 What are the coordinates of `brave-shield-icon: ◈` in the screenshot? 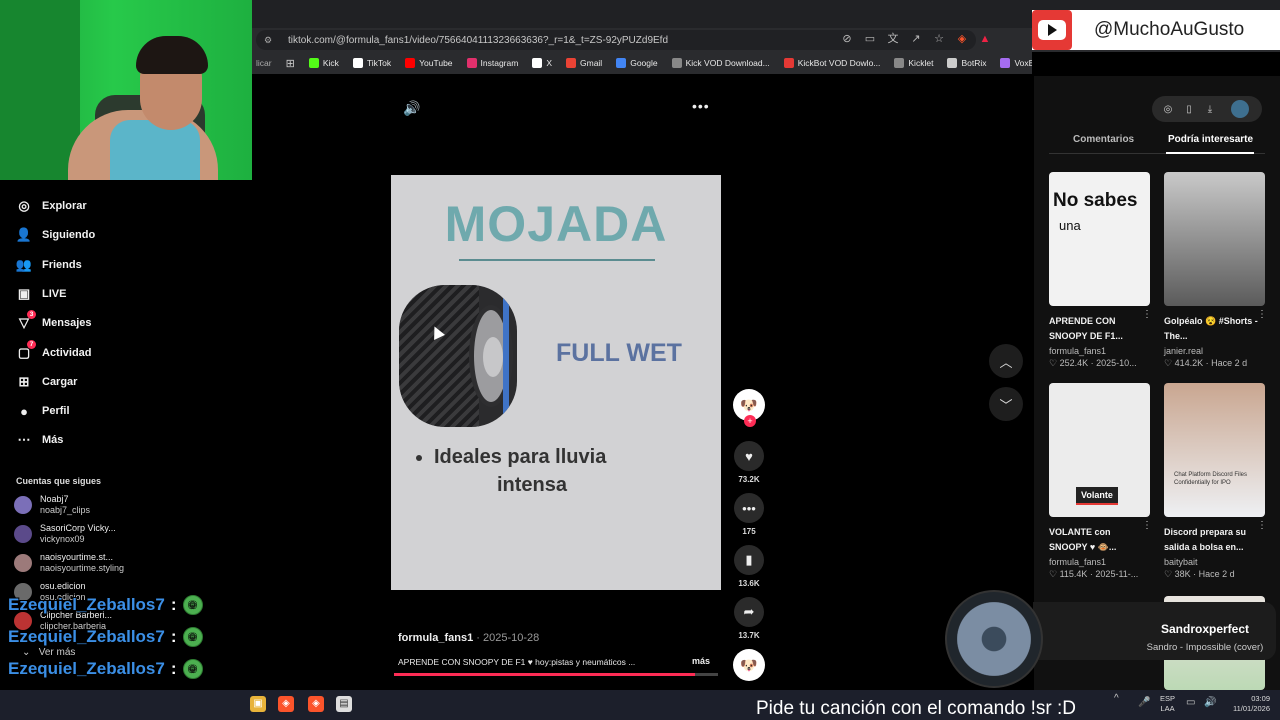 It's located at (962, 39).